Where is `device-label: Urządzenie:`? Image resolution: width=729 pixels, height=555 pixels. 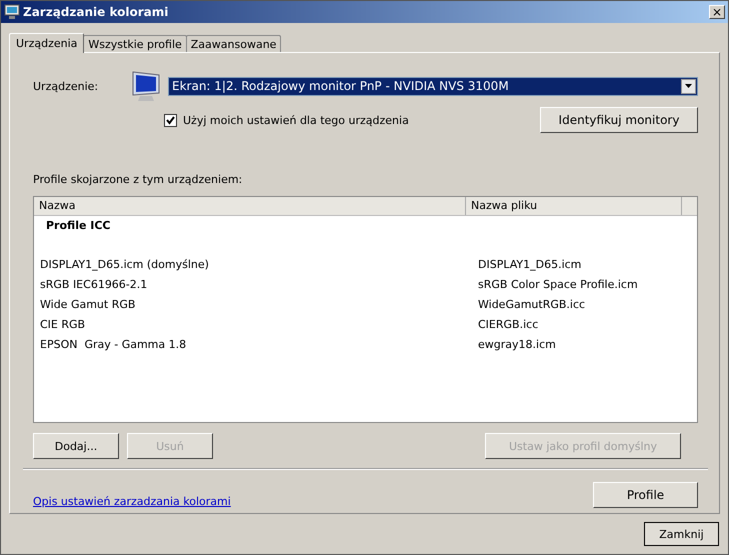
device-label: Urządzenie: is located at coordinates (66, 86).